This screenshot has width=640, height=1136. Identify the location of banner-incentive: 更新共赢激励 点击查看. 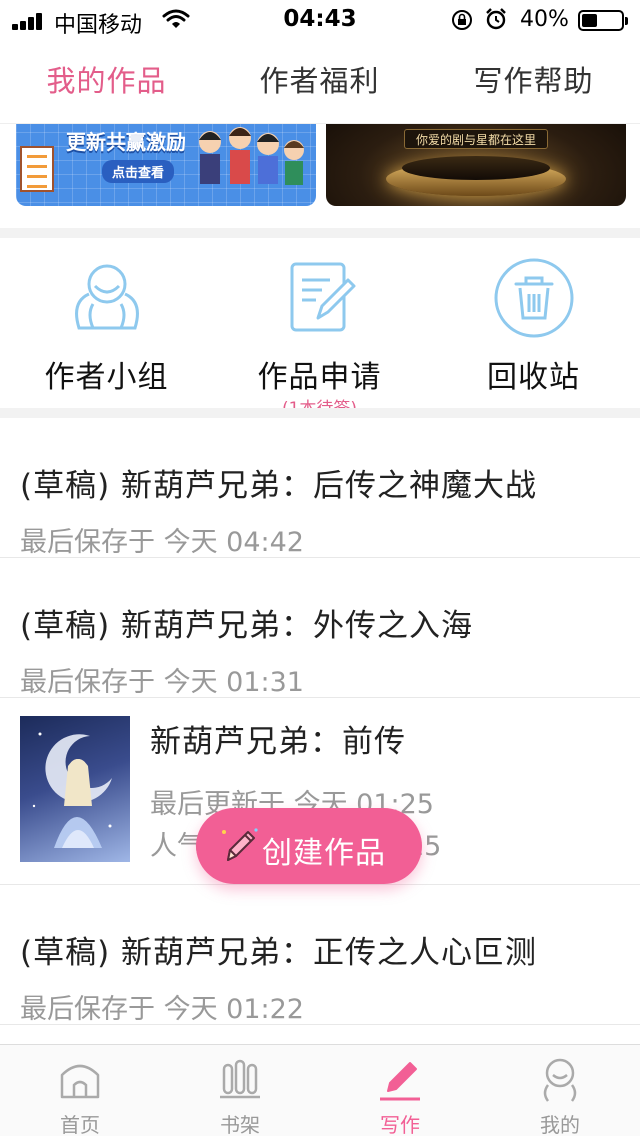
(166, 165).